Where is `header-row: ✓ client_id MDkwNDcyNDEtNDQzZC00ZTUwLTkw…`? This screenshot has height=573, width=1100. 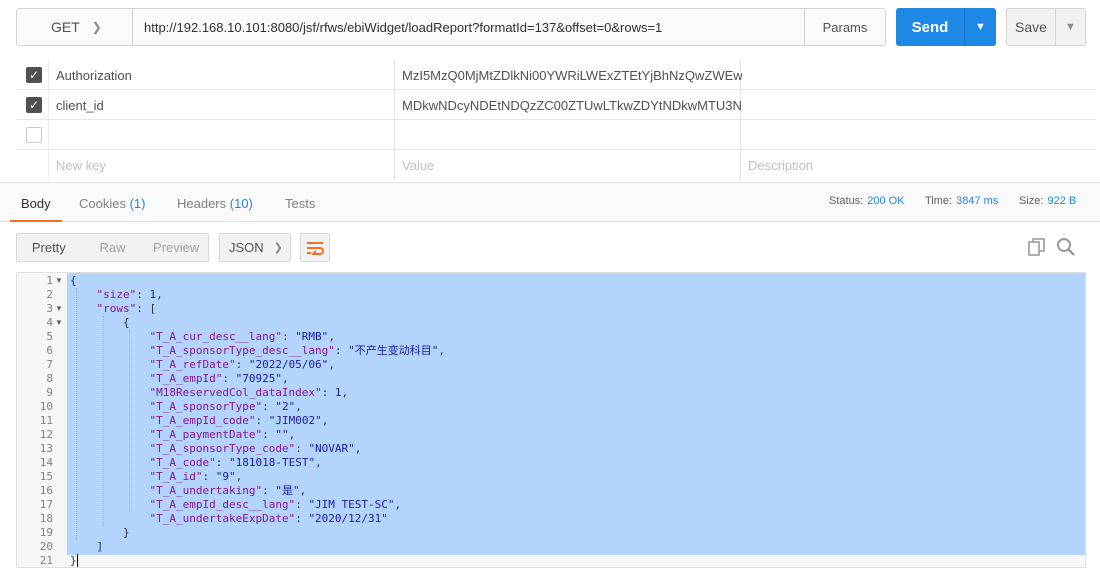 header-row: ✓ client_id MDkwNDcyNDEtNDQzZC00ZTUwLTkw… is located at coordinates (556, 105).